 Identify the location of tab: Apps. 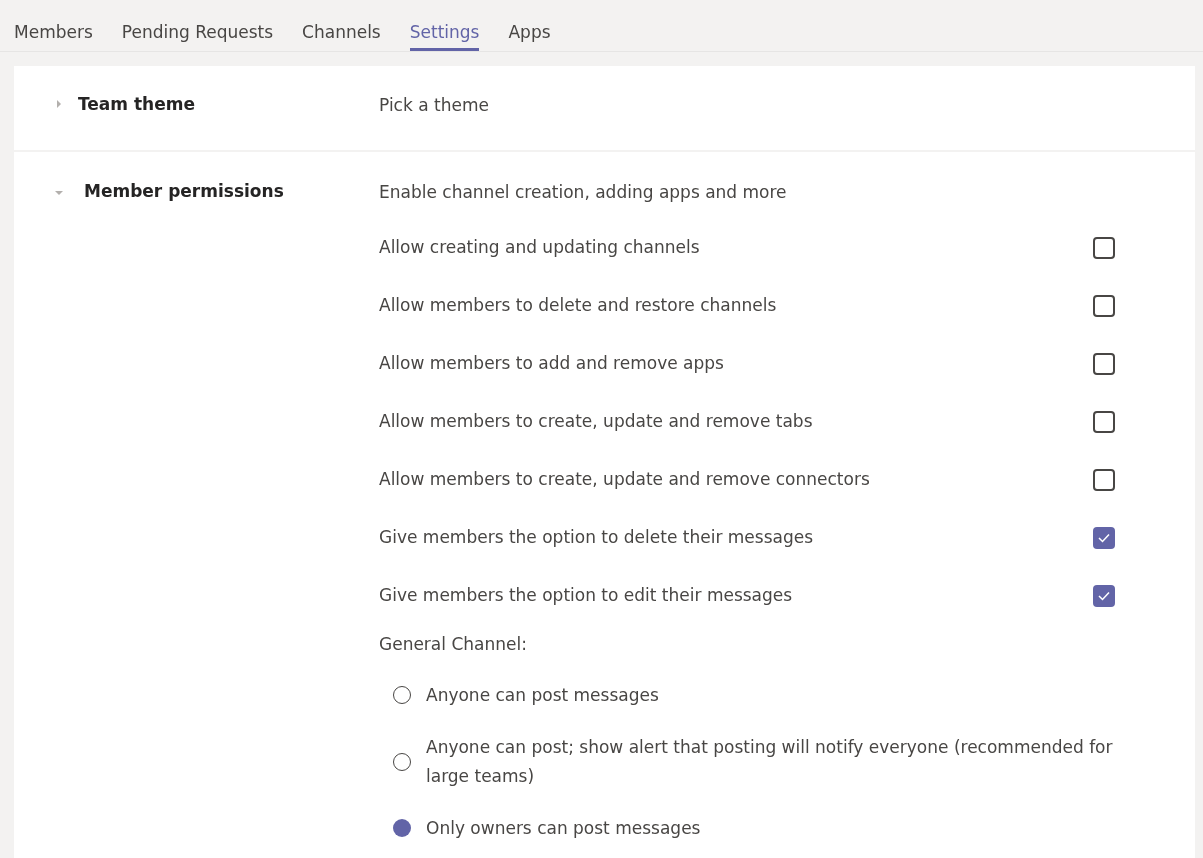
(529, 36).